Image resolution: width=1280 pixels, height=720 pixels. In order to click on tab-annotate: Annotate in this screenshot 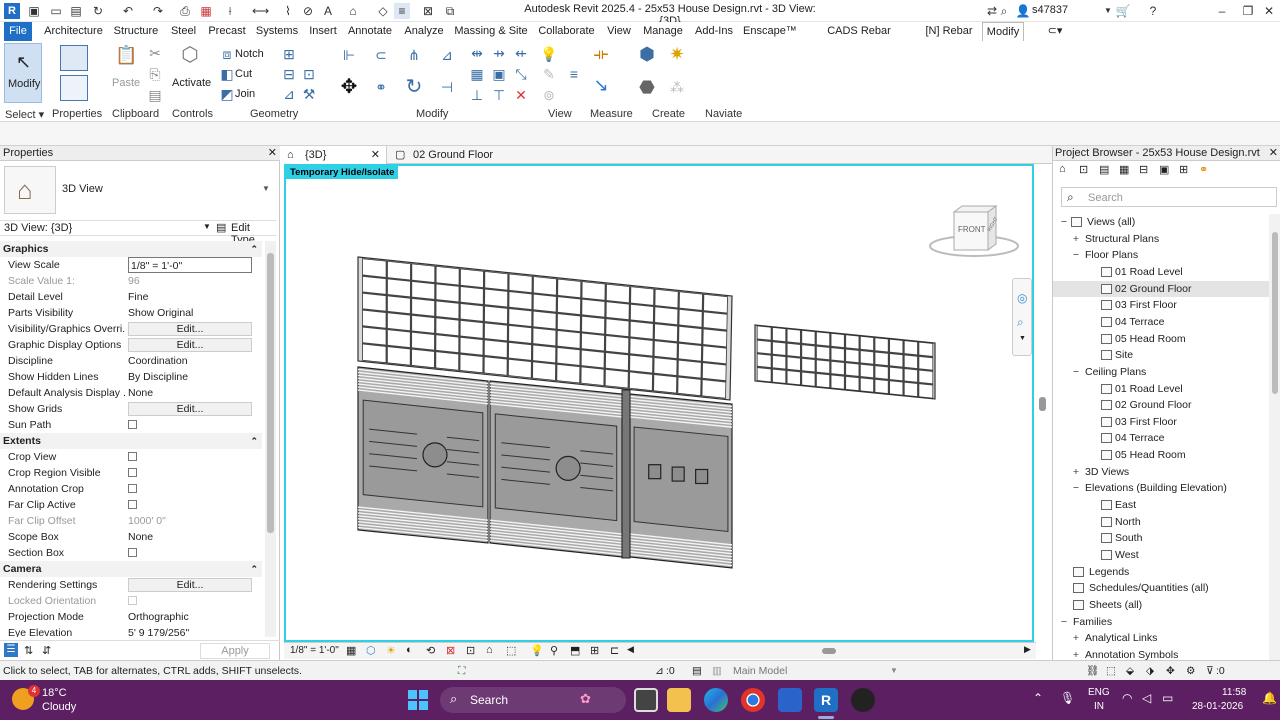, I will do `click(370, 31)`.